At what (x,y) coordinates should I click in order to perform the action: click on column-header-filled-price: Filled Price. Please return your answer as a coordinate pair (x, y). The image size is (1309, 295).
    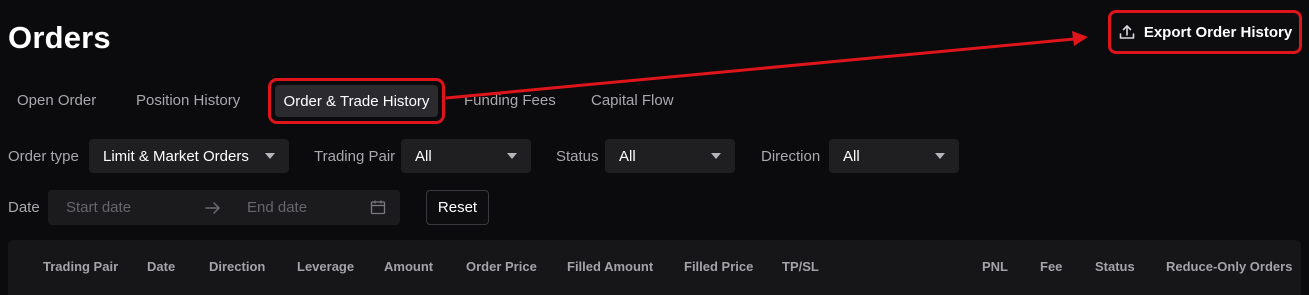
    Looking at the image, I should click on (718, 266).